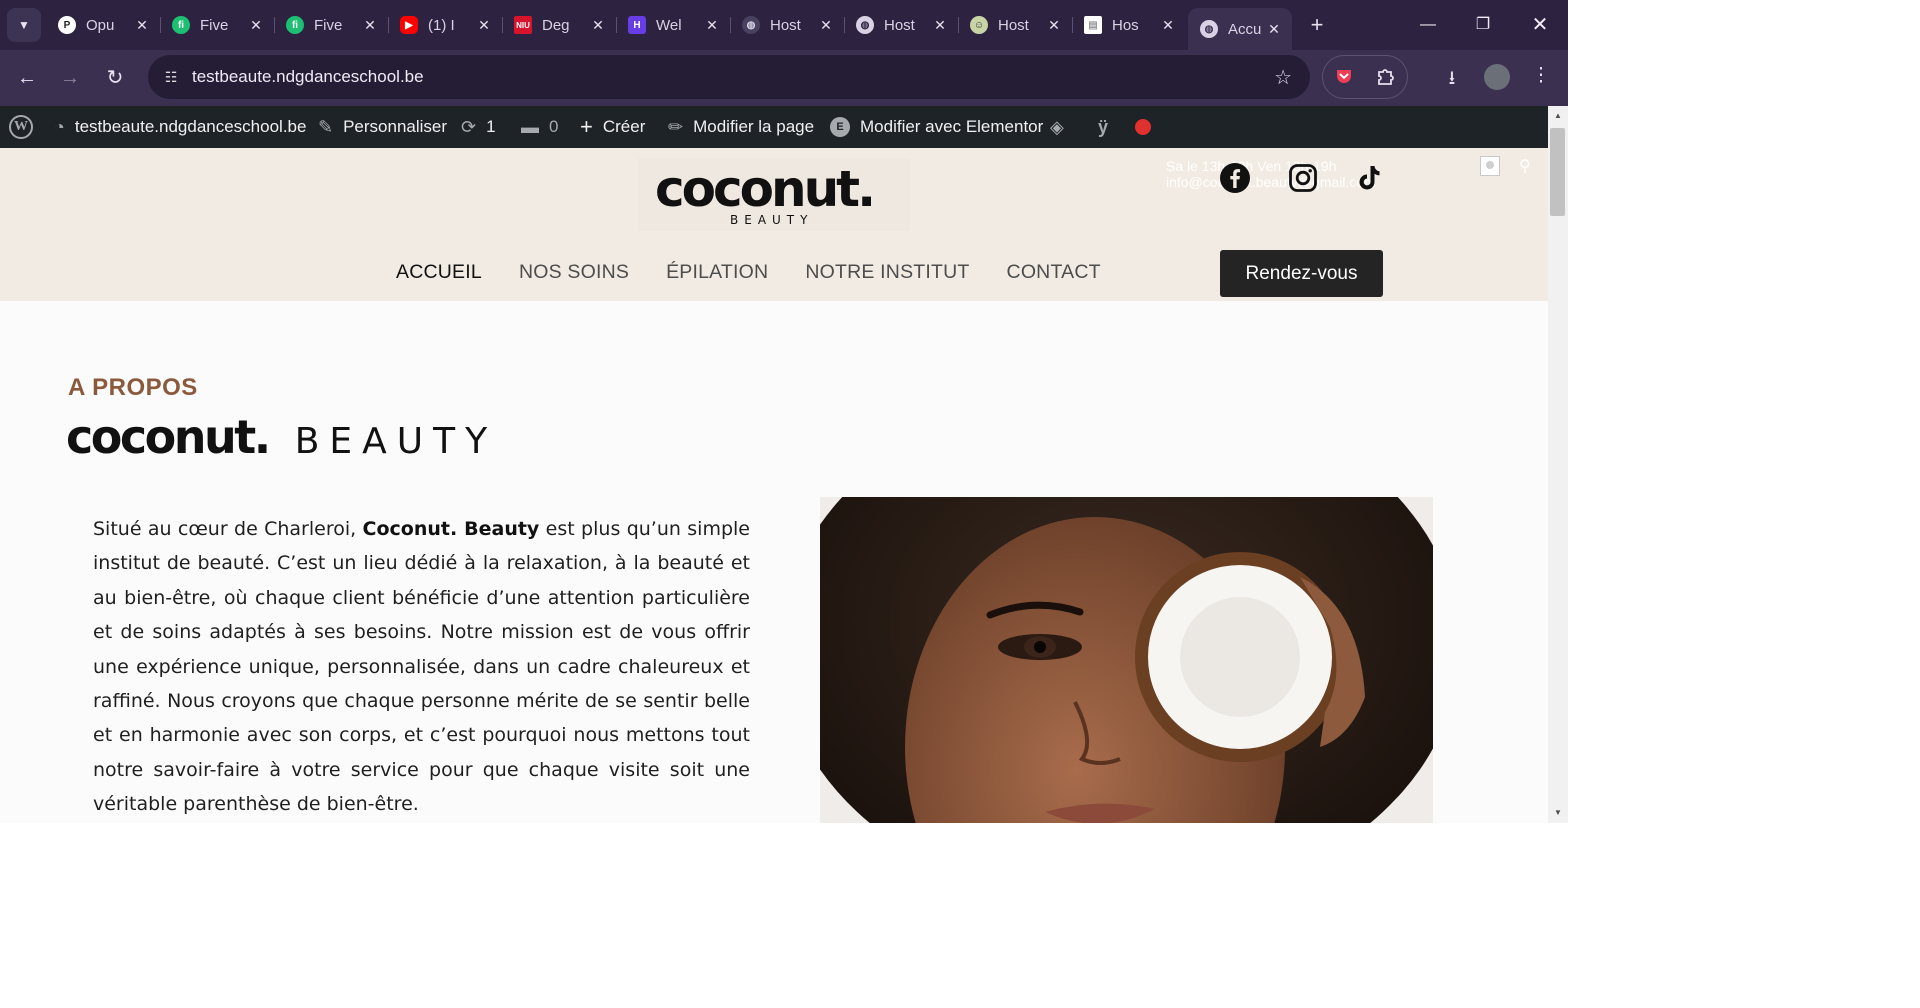 The image size is (1920, 1008). What do you see at coordinates (469, 126) in the screenshot?
I see `updates-icon: ⟳` at bounding box center [469, 126].